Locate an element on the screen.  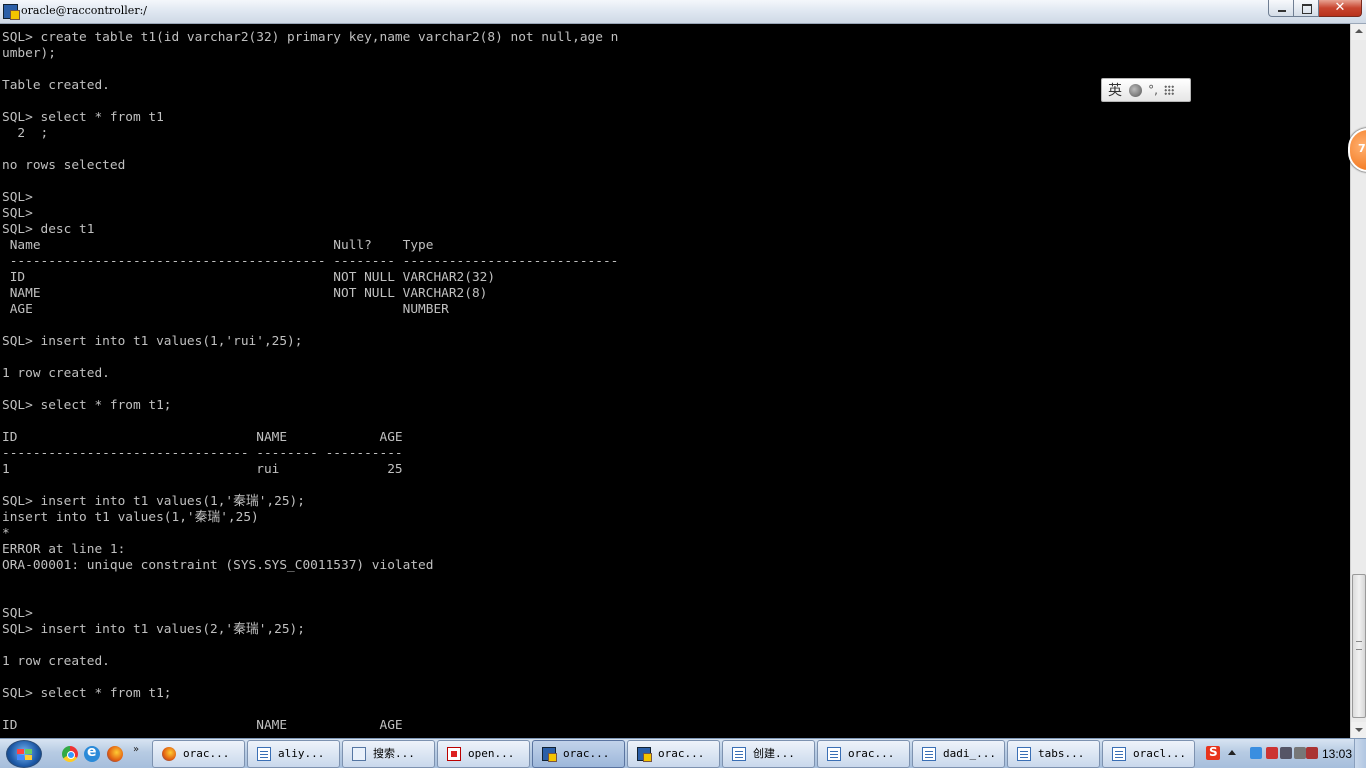
terminal-line: Name Null? Type is located at coordinates (218, 245).